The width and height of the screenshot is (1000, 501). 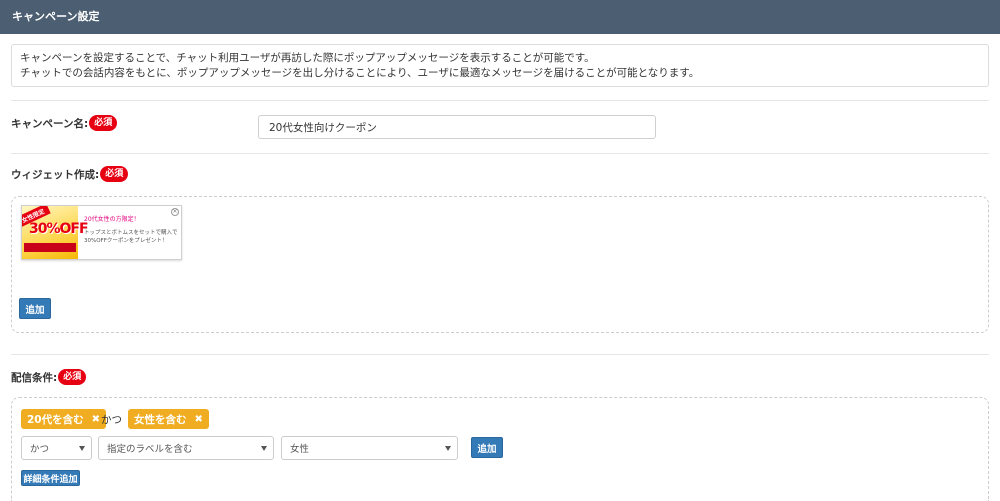 I want to click on page-title: キャンペーン設定, so click(x=56, y=16).